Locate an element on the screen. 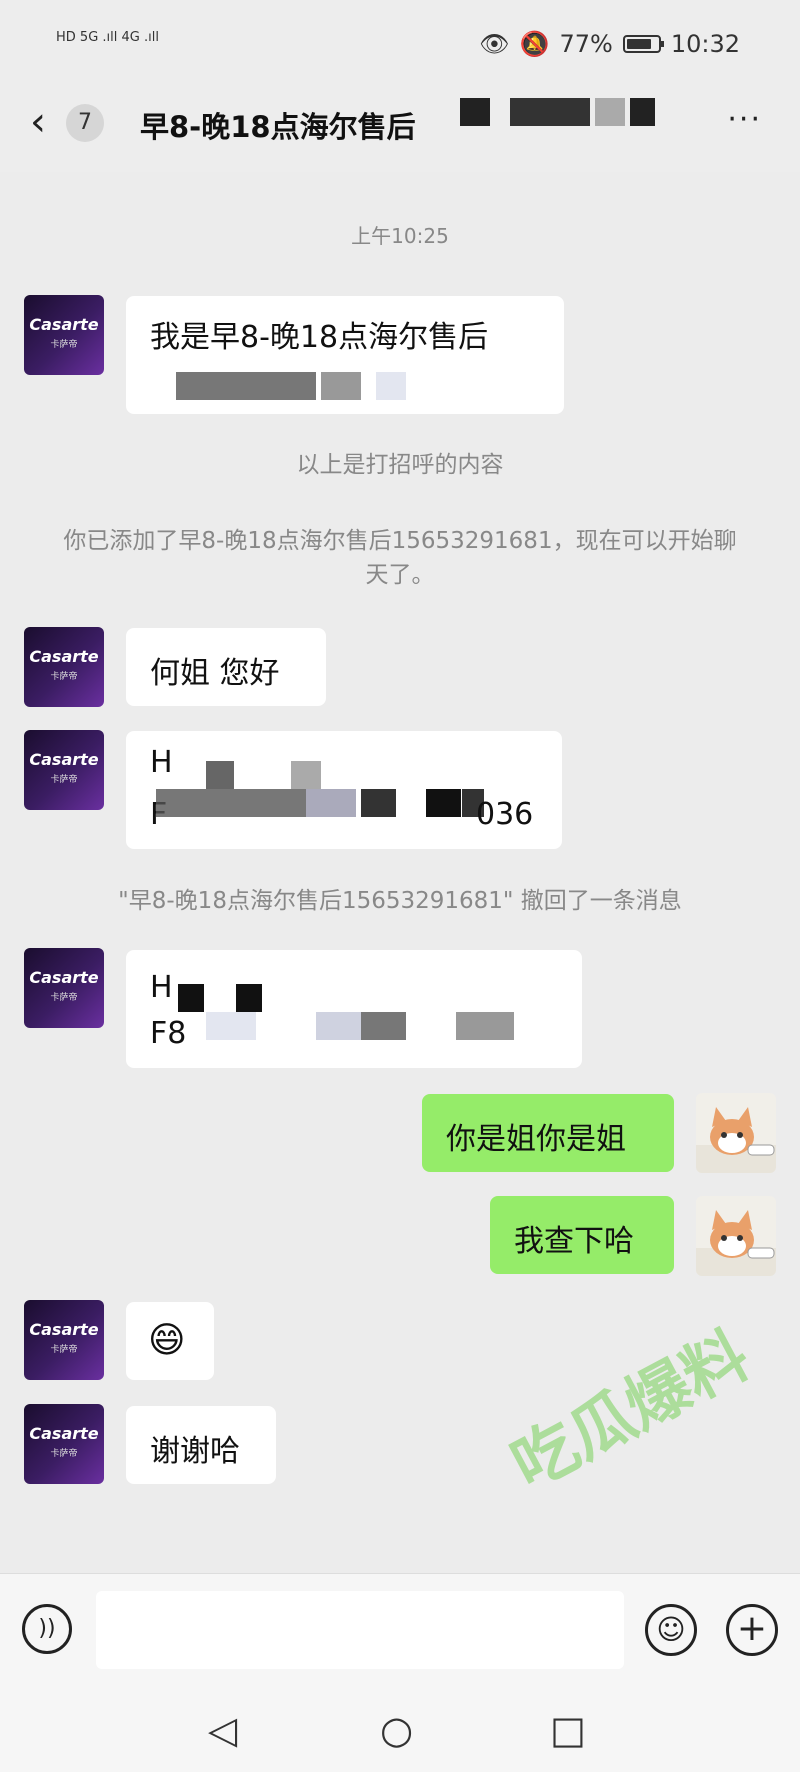  nav-recents-icon: □ is located at coordinates (568, 1730).